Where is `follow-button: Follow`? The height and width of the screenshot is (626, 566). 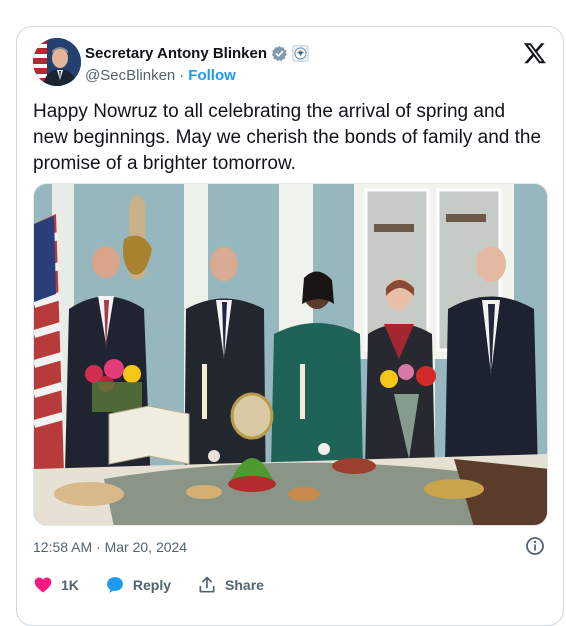
follow-button: Follow is located at coordinates (212, 75).